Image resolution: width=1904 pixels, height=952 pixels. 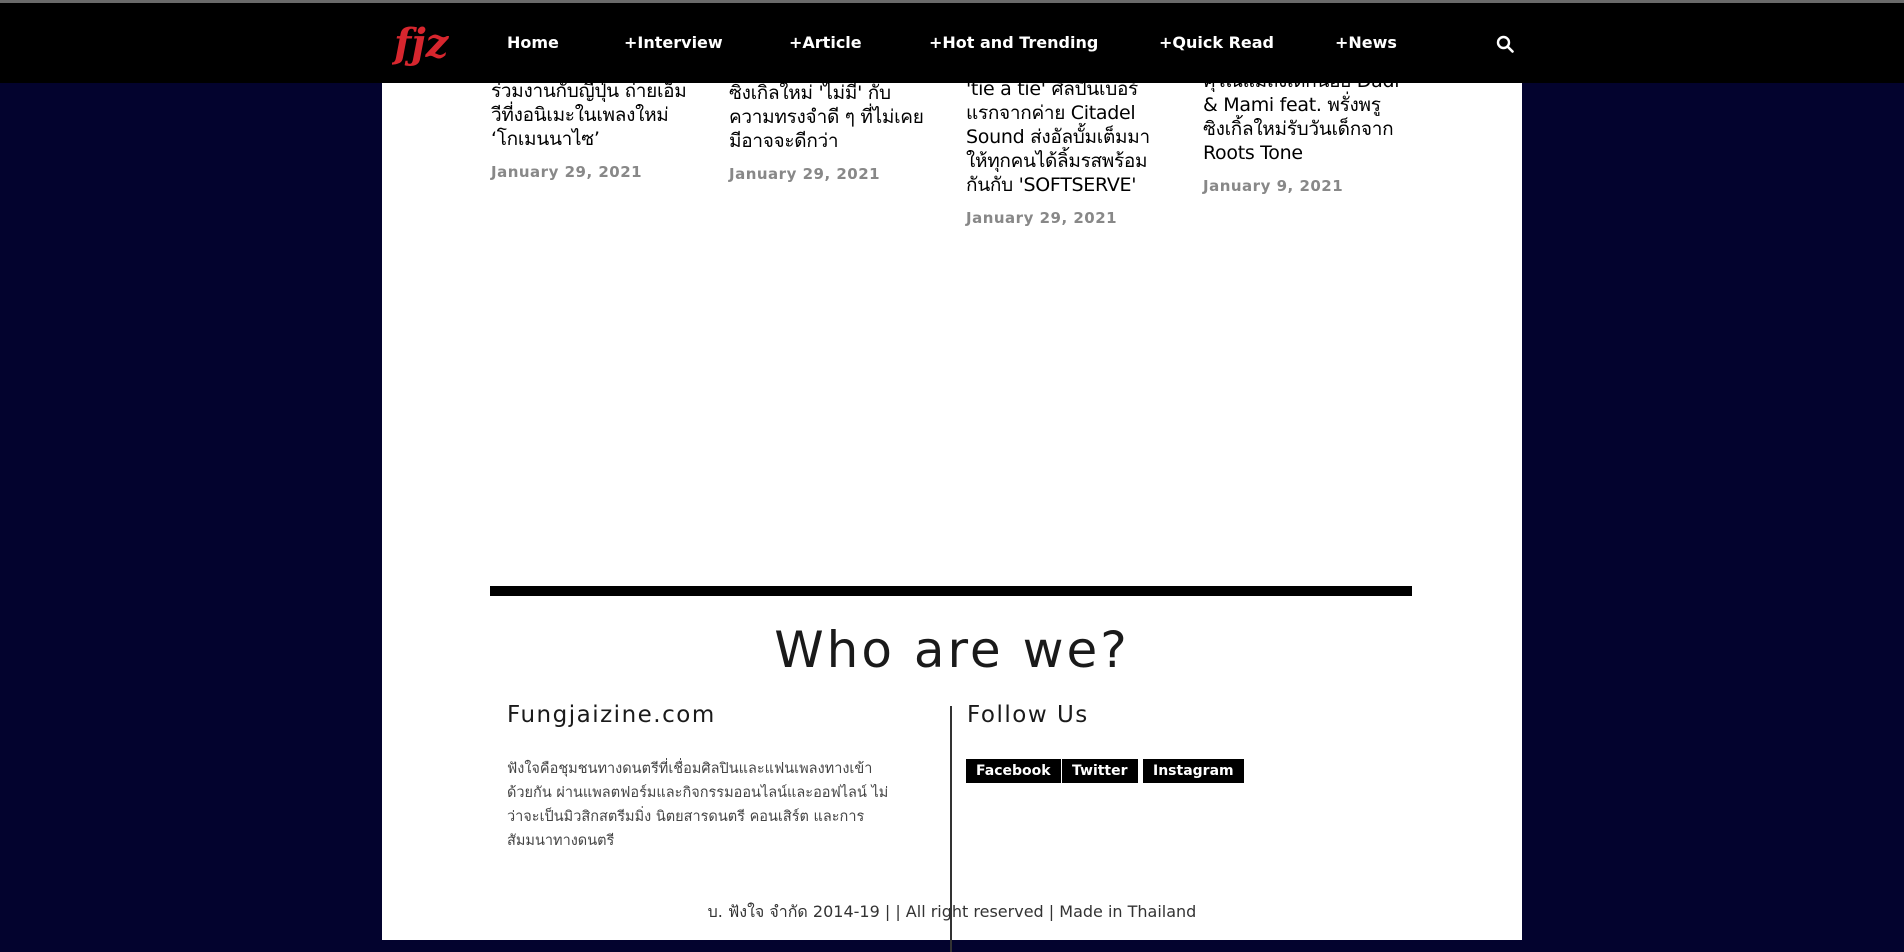 What do you see at coordinates (1366, 42) in the screenshot?
I see `nav-news: +News` at bounding box center [1366, 42].